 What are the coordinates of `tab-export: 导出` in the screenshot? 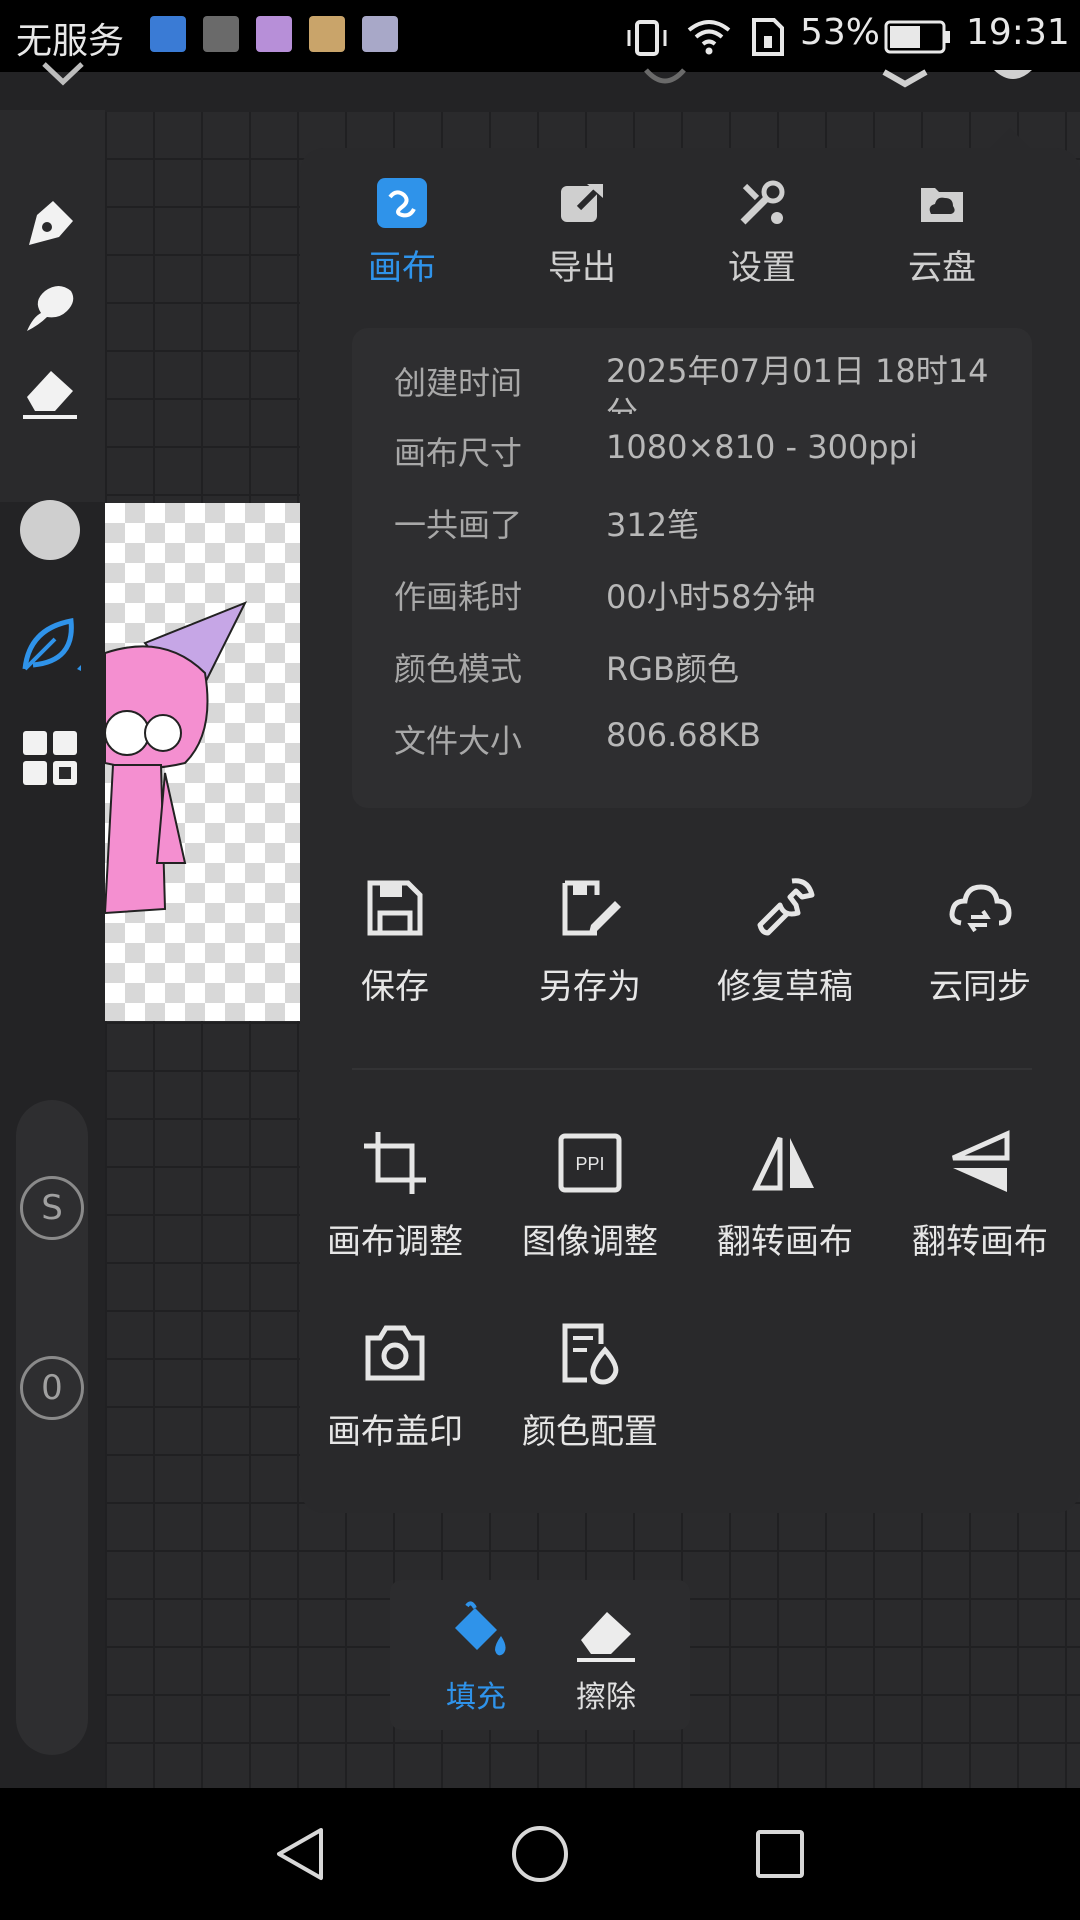 It's located at (582, 233).